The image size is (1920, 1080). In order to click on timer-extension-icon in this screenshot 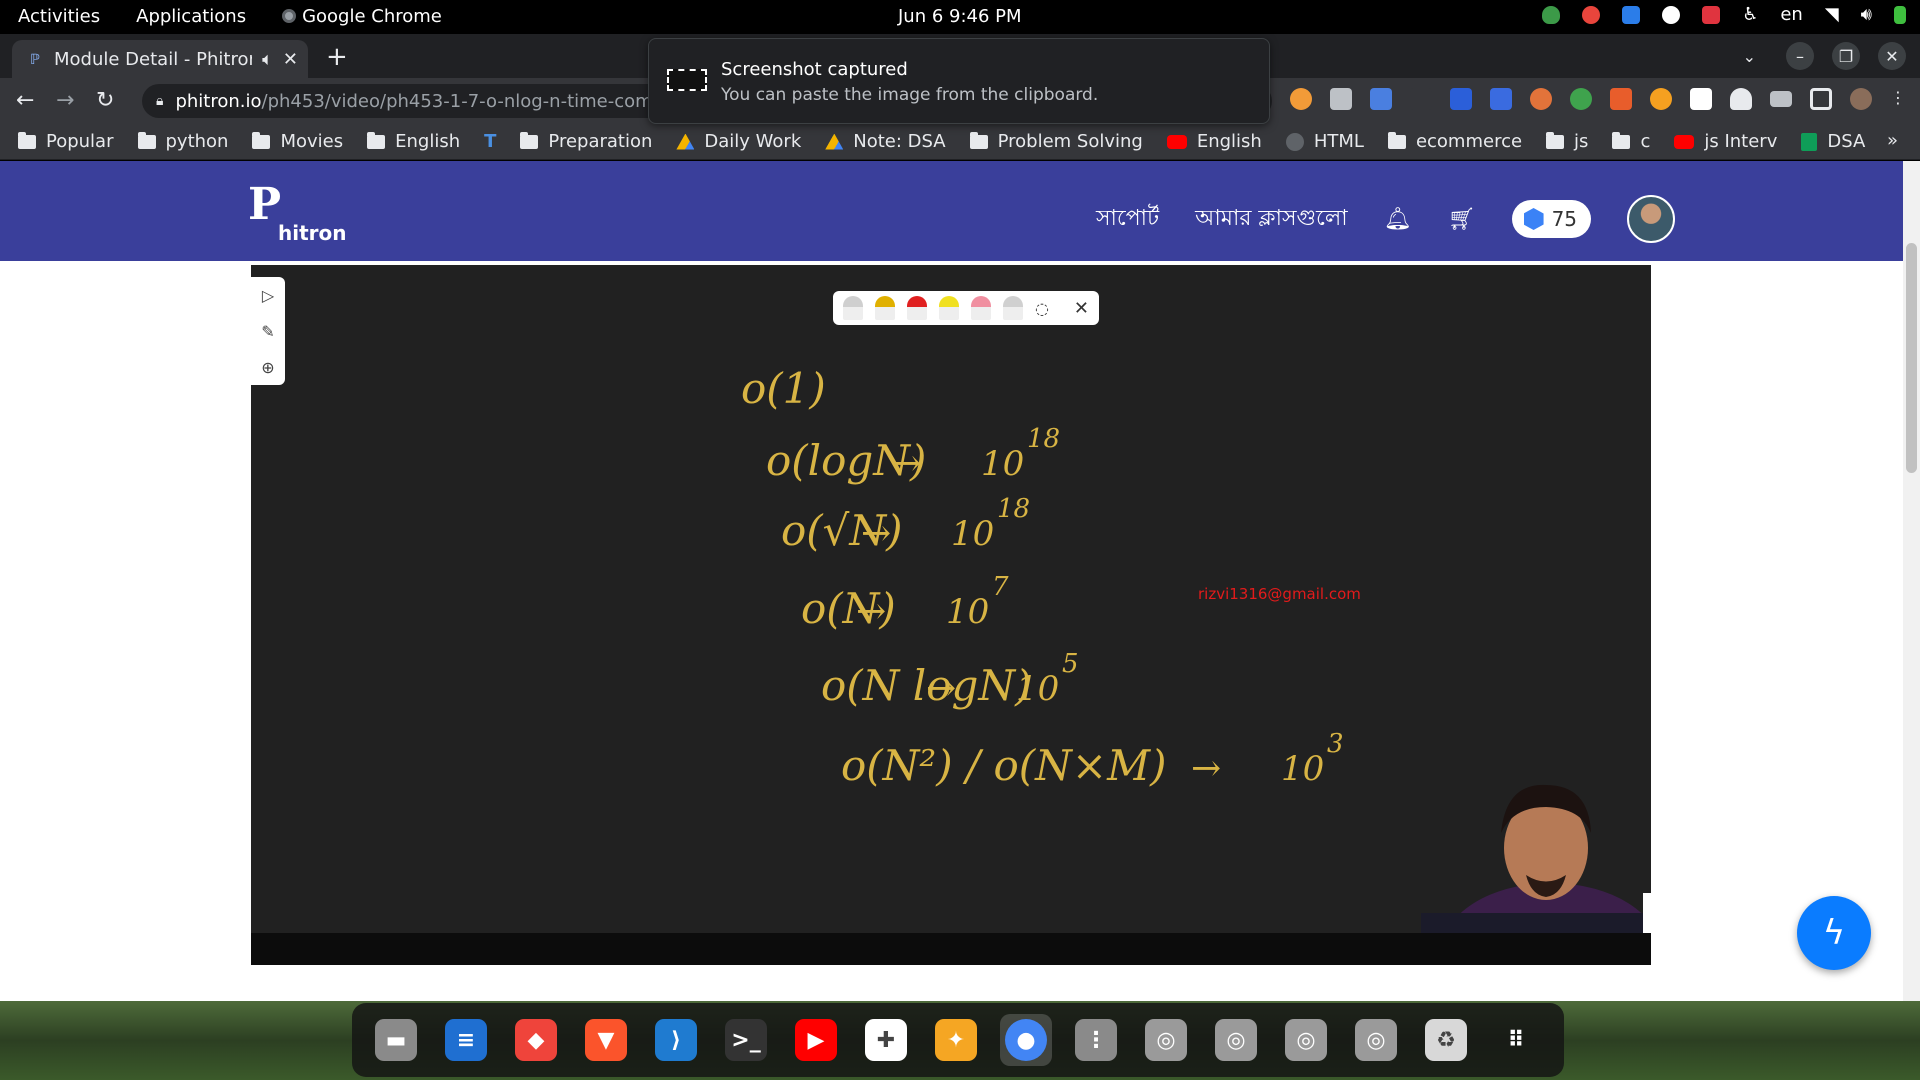, I will do `click(1661, 99)`.